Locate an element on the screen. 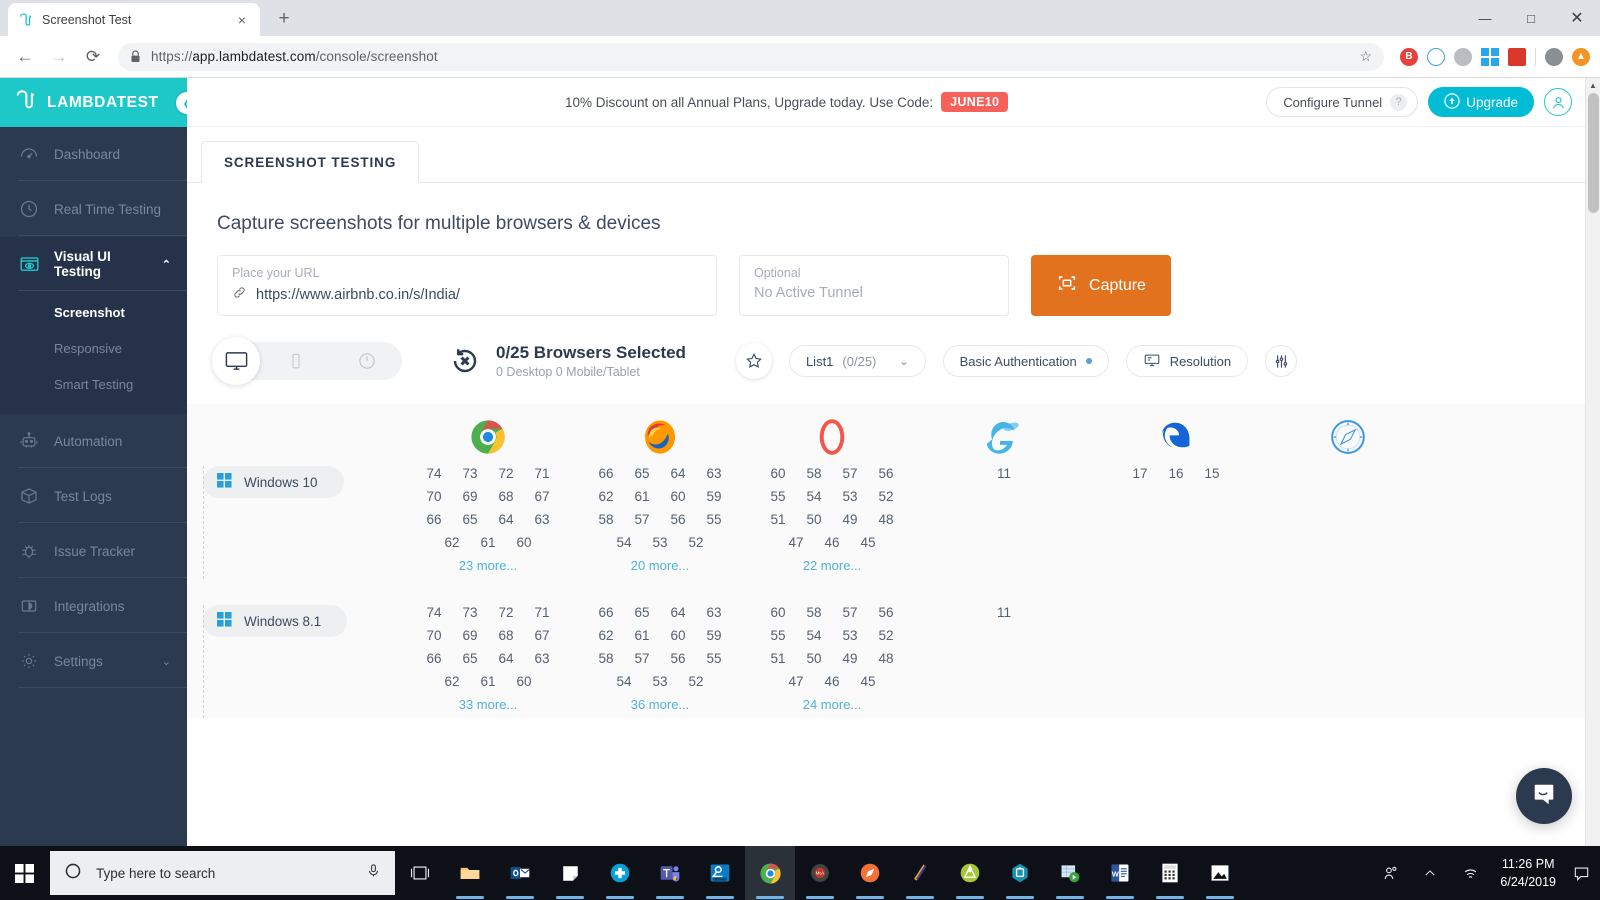 The image size is (1600, 900). browser-column-opera is located at coordinates (832, 437).